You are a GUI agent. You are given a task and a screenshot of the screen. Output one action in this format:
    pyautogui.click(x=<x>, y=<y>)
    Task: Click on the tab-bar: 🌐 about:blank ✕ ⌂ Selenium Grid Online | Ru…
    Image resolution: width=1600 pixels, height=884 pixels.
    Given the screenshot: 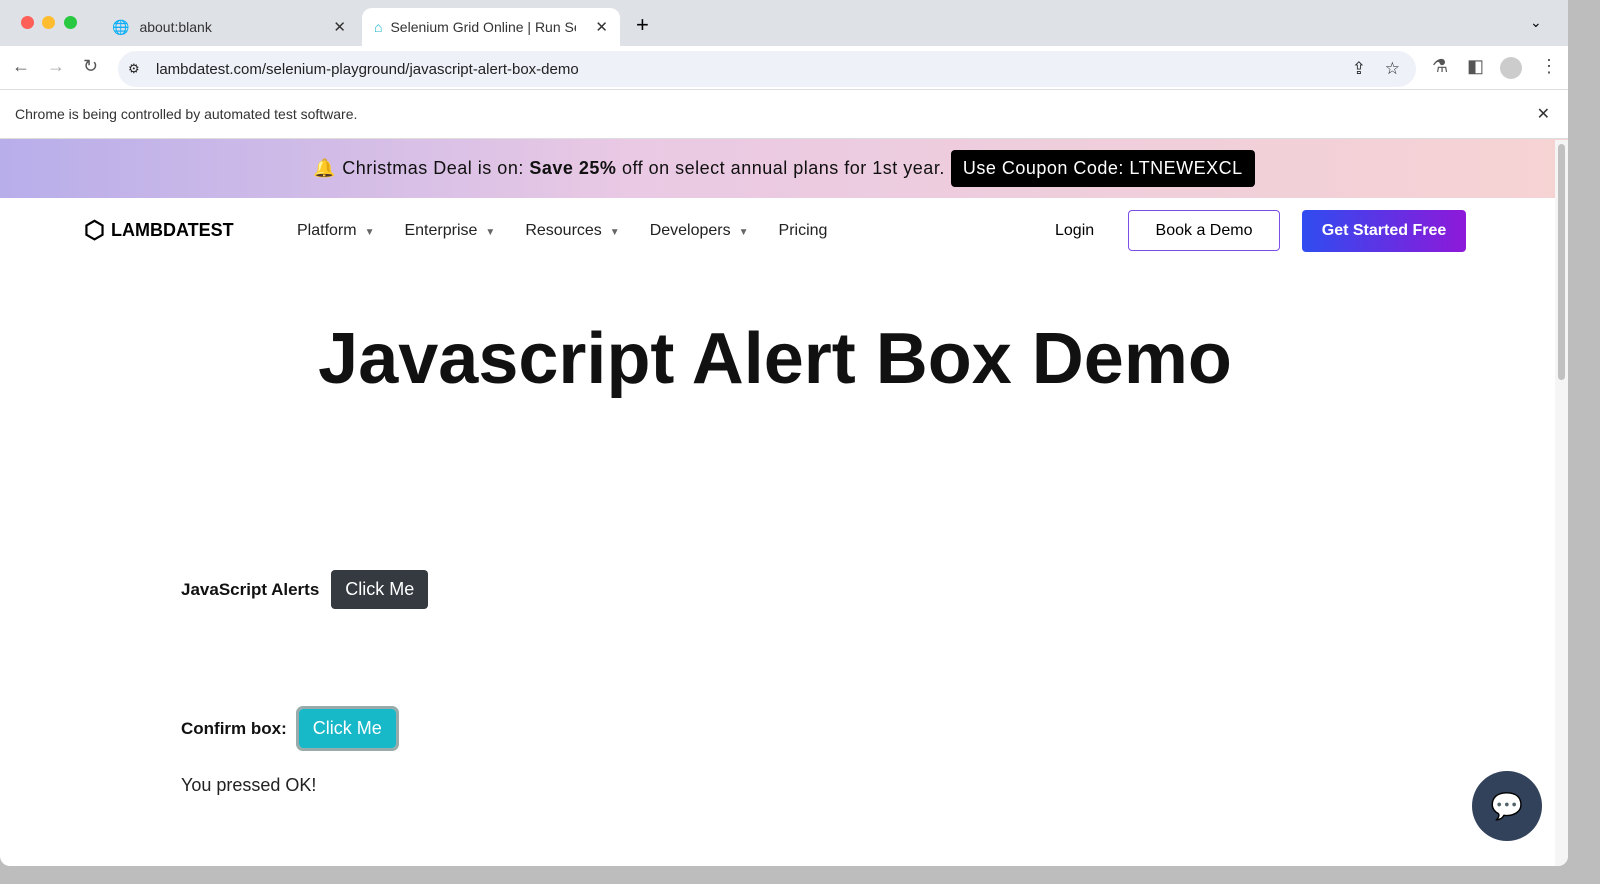 What is the action you would take?
    pyautogui.click(x=784, y=23)
    